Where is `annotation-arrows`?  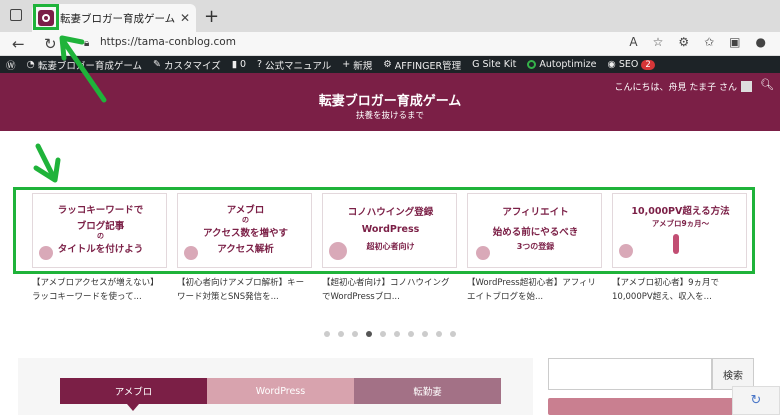 annotation-arrows is located at coordinates (70, 109).